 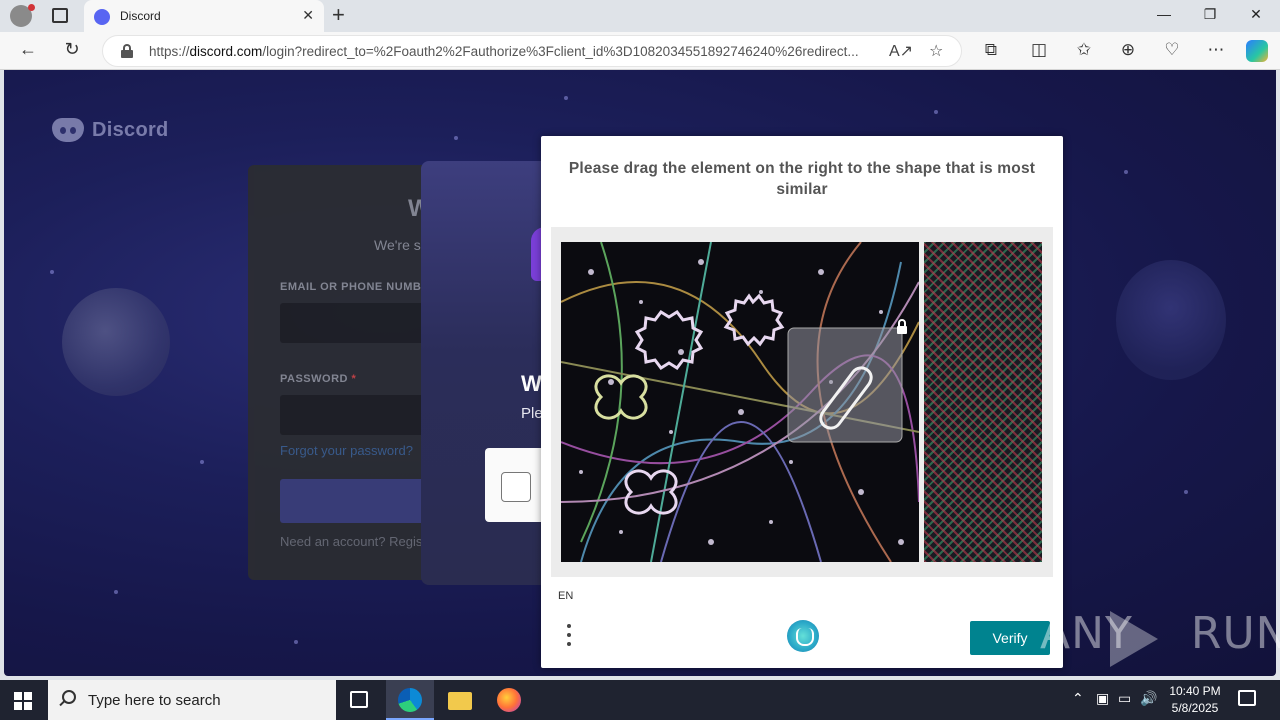 I want to click on read-aloud-icon: A↗, so click(x=901, y=51).